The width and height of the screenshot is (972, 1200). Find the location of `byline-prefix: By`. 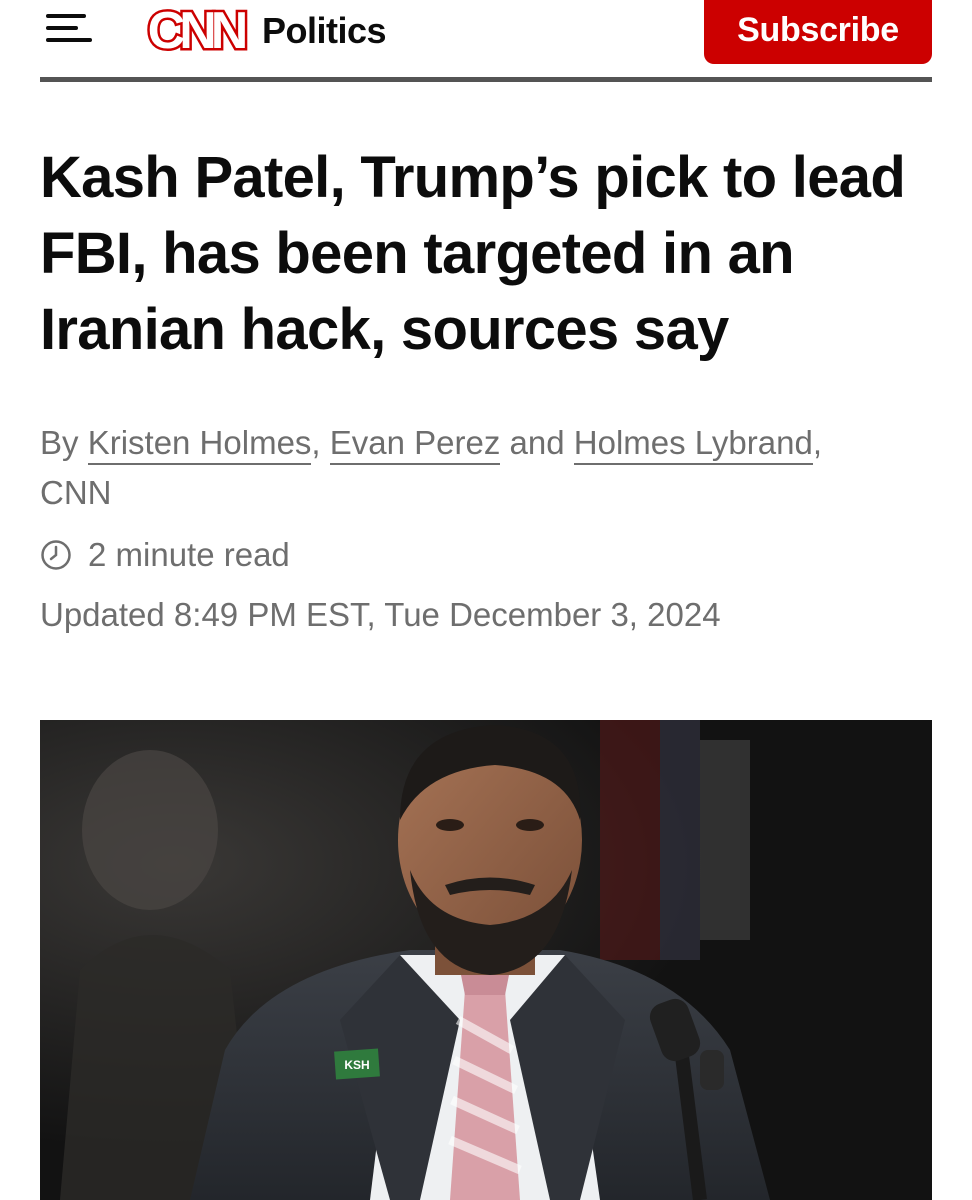

byline-prefix: By is located at coordinates (59, 442).